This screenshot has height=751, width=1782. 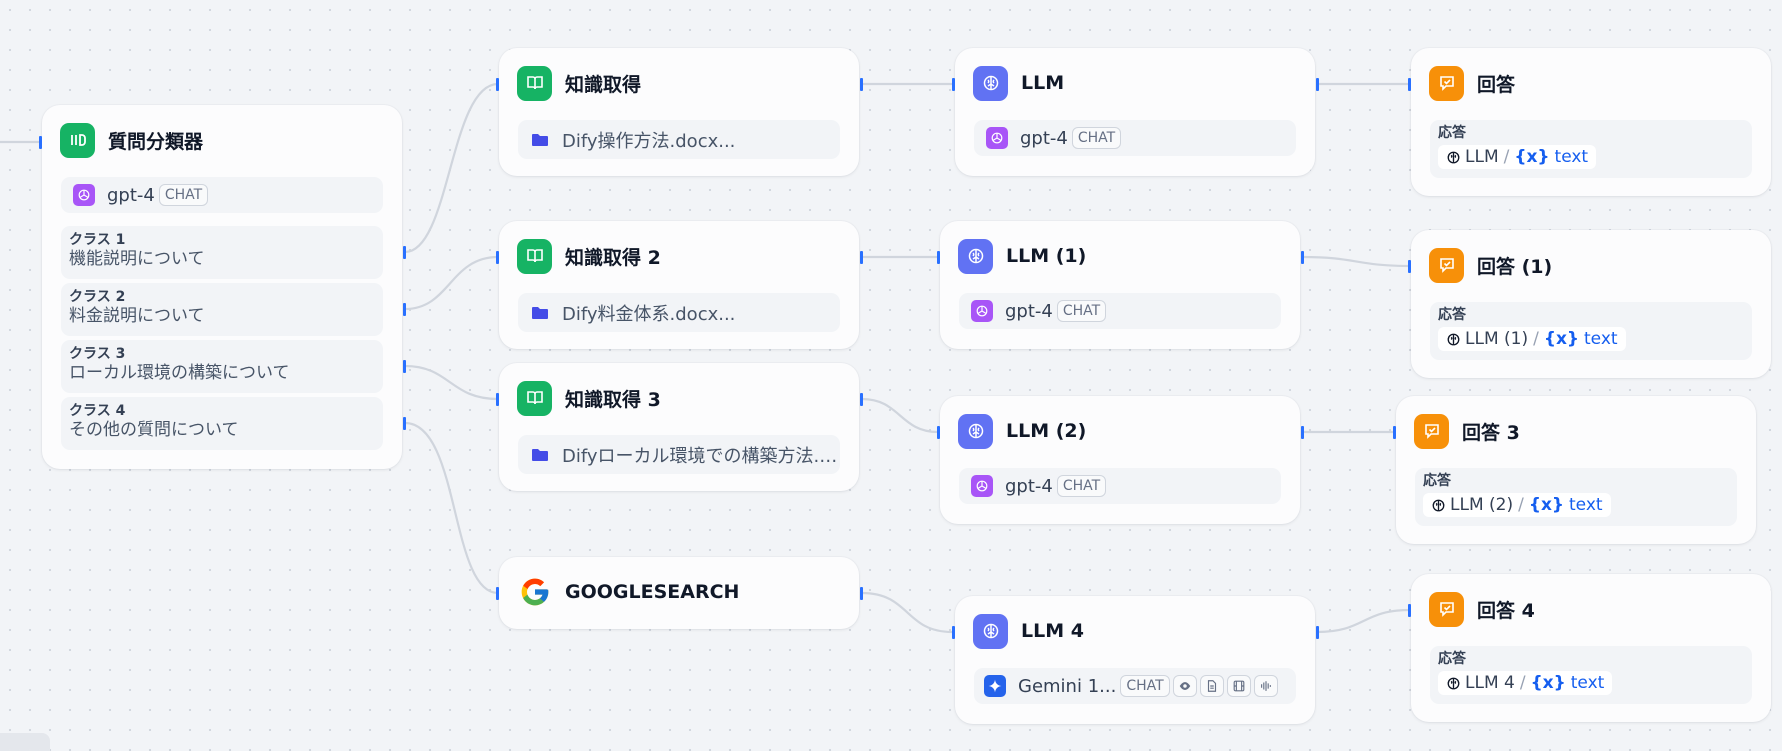 What do you see at coordinates (451, 382) in the screenshot?
I see `edge-class3-knowledge3` at bounding box center [451, 382].